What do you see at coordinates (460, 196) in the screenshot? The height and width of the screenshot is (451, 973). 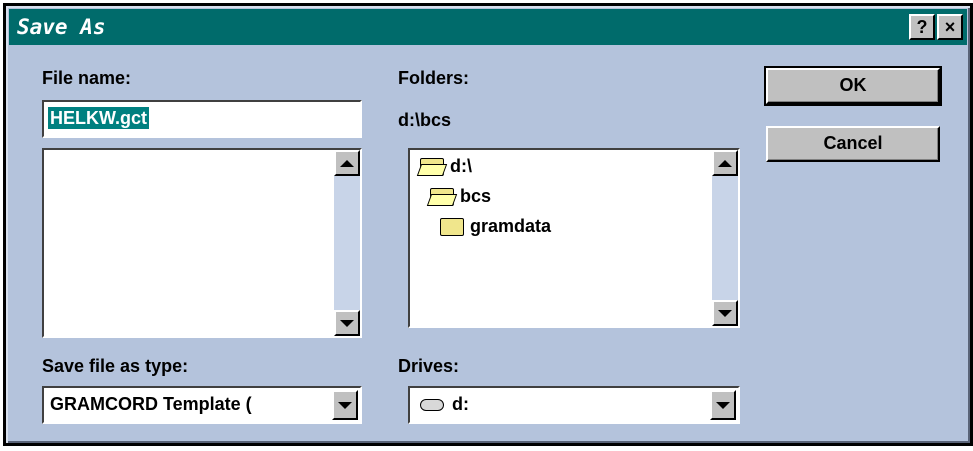 I see `folder-item-bcs: bcs` at bounding box center [460, 196].